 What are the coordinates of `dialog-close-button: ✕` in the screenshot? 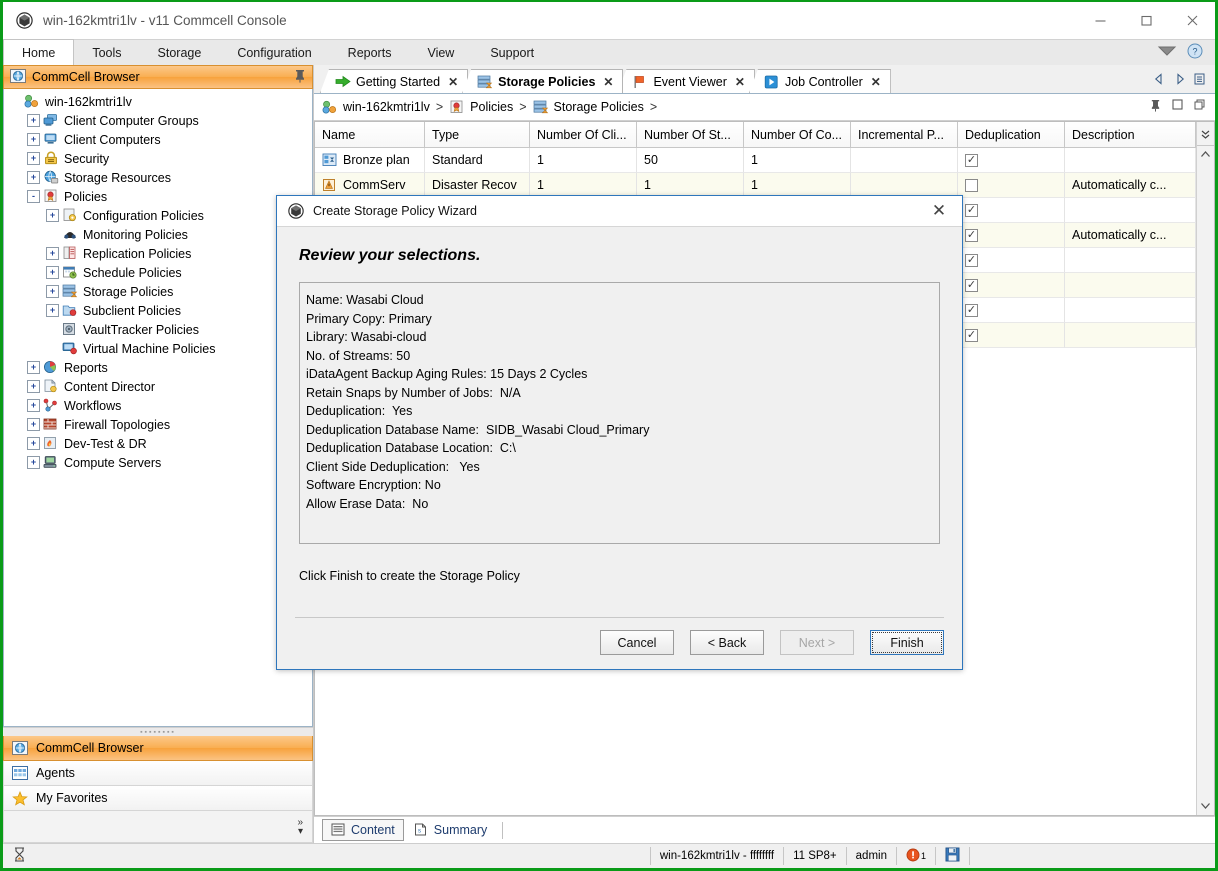 It's located at (939, 211).